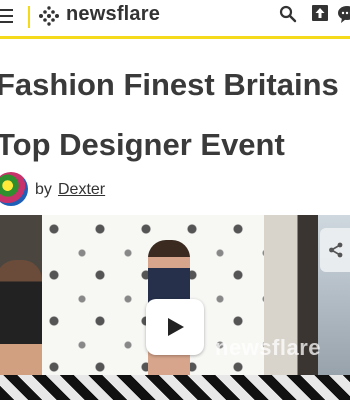 This screenshot has width=350, height=400. Describe the element at coordinates (288, 14) in the screenshot. I see `search-icon` at that location.